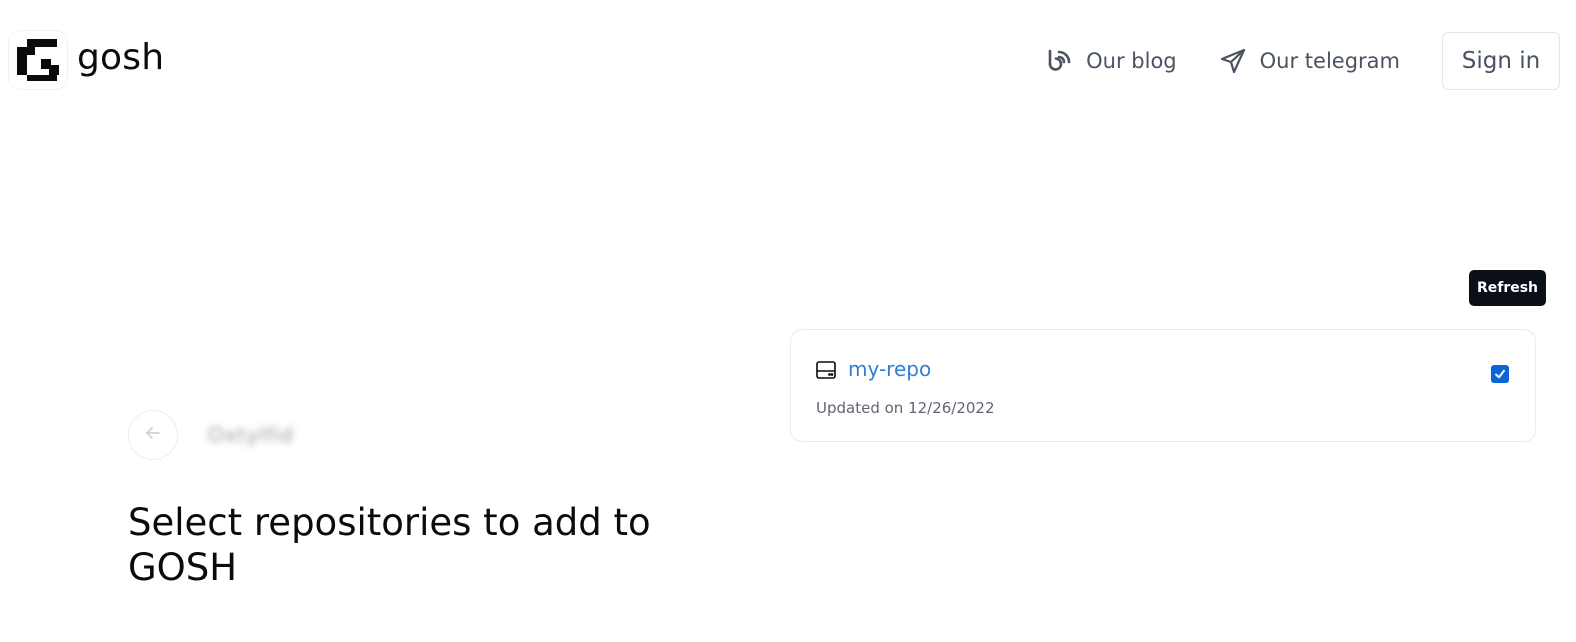 This screenshot has width=1576, height=642. What do you see at coordinates (1163, 385) in the screenshot?
I see `repo-card: my-repo Updated on 12/26/2022` at bounding box center [1163, 385].